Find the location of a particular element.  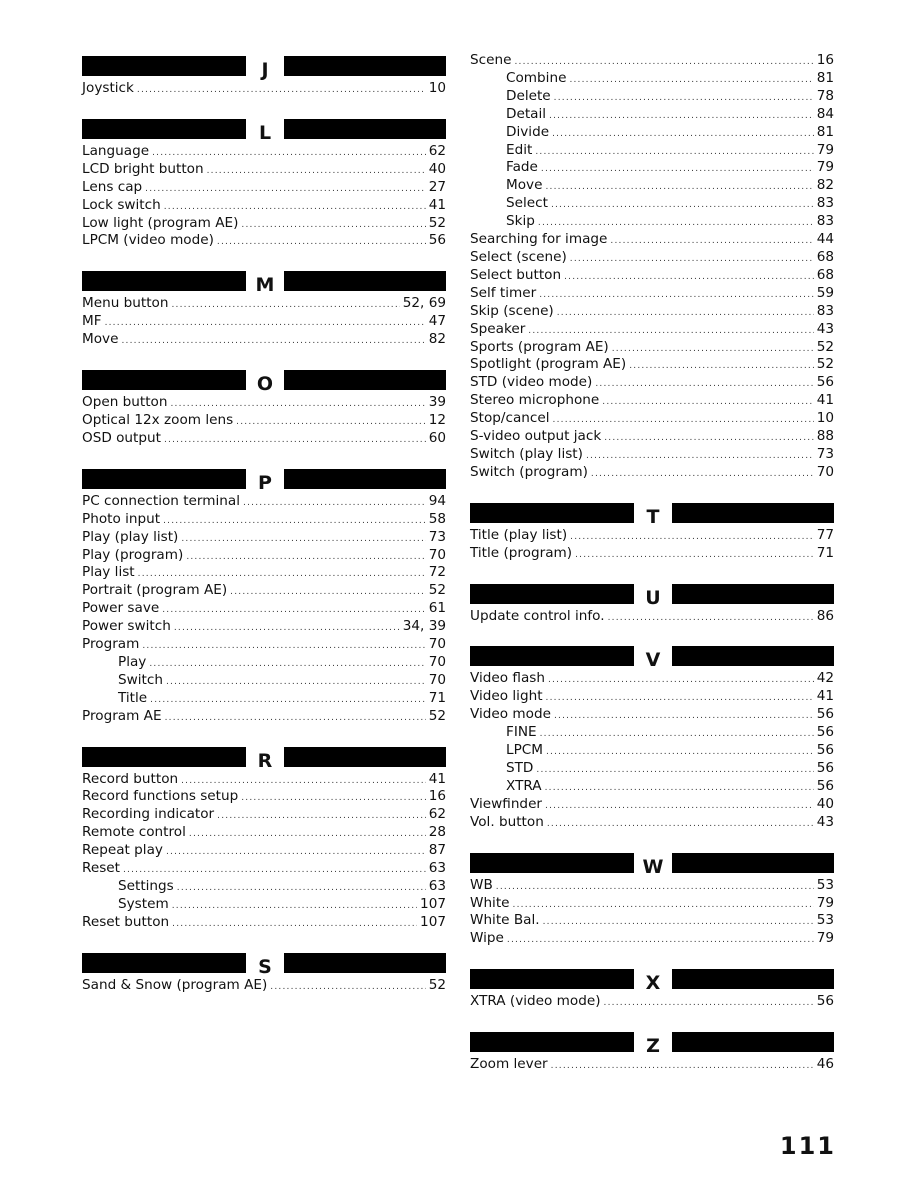

section-letter: X is located at coordinates (653, 983).